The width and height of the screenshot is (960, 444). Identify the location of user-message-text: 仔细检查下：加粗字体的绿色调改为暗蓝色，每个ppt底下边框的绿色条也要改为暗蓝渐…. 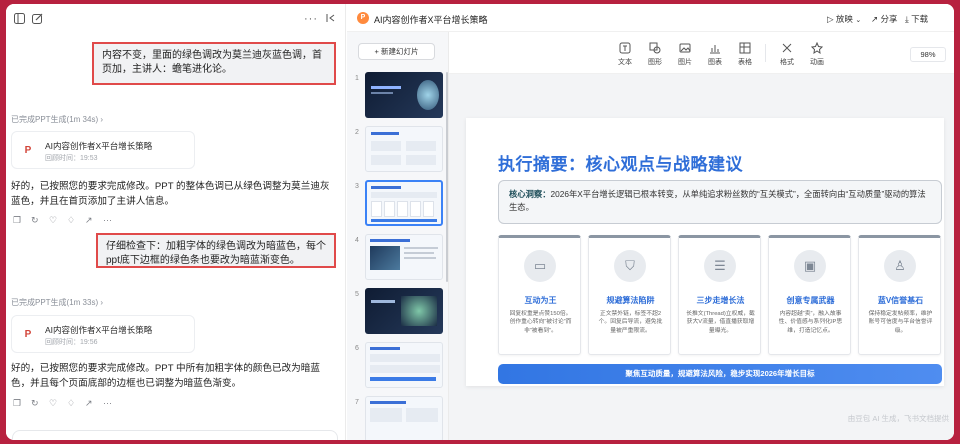
(216, 253).